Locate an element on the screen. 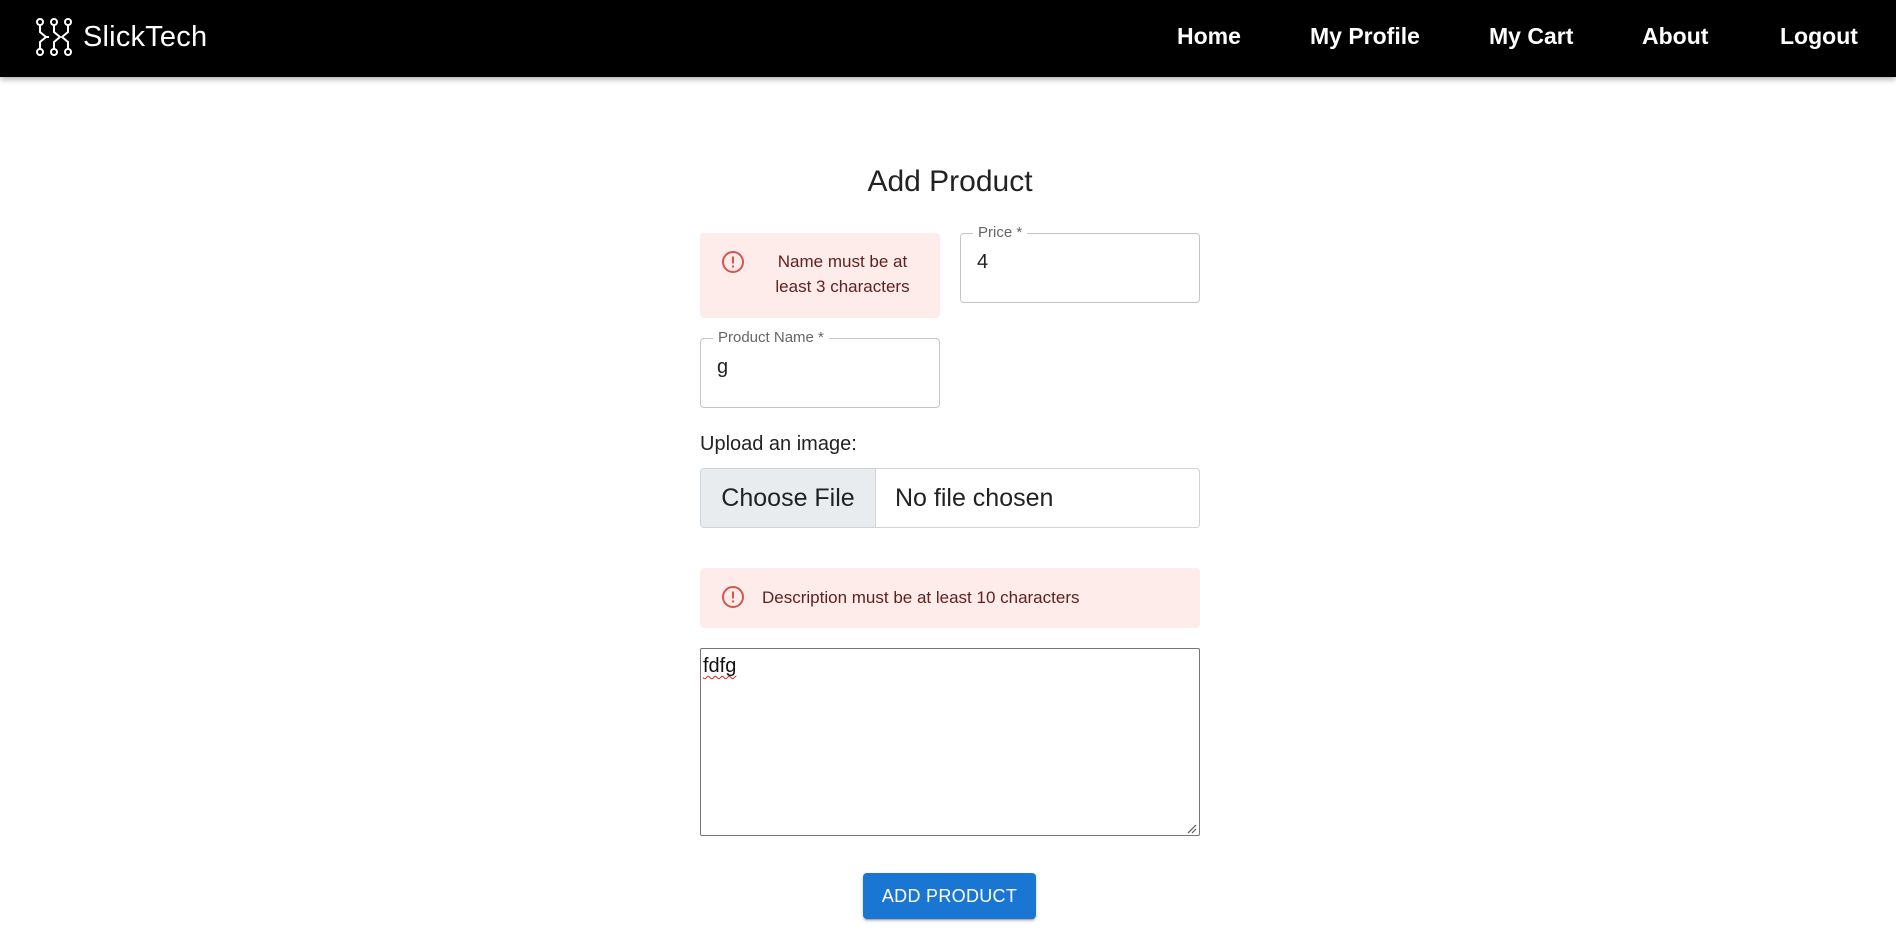 Image resolution: width=1896 pixels, height=933 pixels. name-error-text: Name must be at least 3 characters is located at coordinates (842, 274).